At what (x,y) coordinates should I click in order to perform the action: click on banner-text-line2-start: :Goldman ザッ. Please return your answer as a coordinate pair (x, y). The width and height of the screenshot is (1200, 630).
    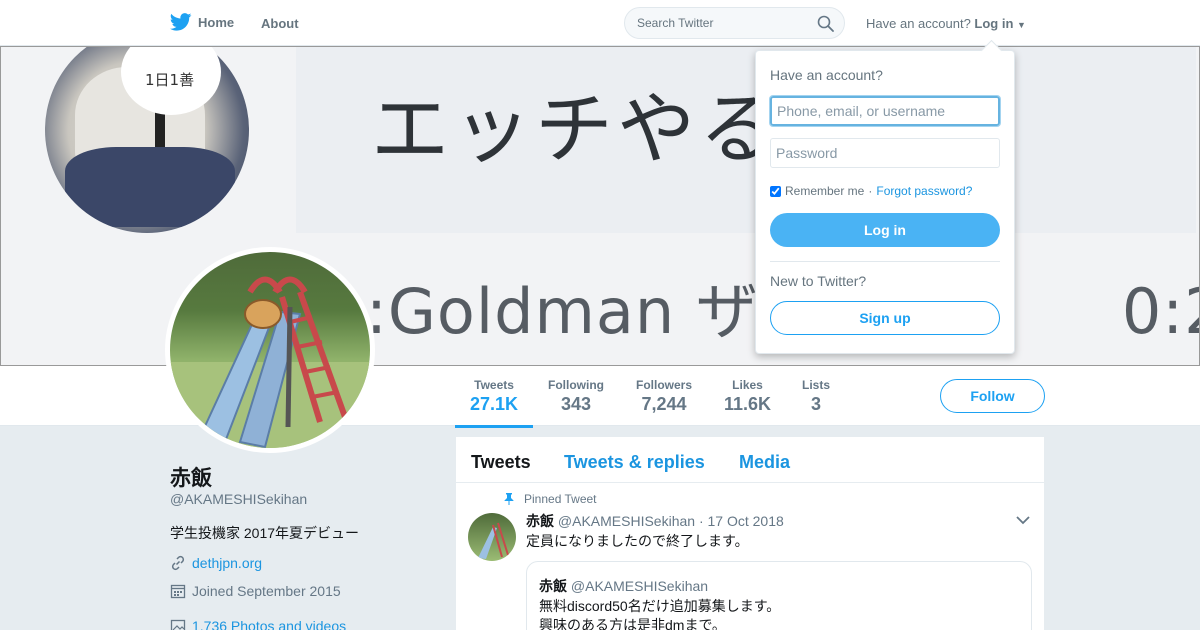
    Looking at the image, I should click on (594, 311).